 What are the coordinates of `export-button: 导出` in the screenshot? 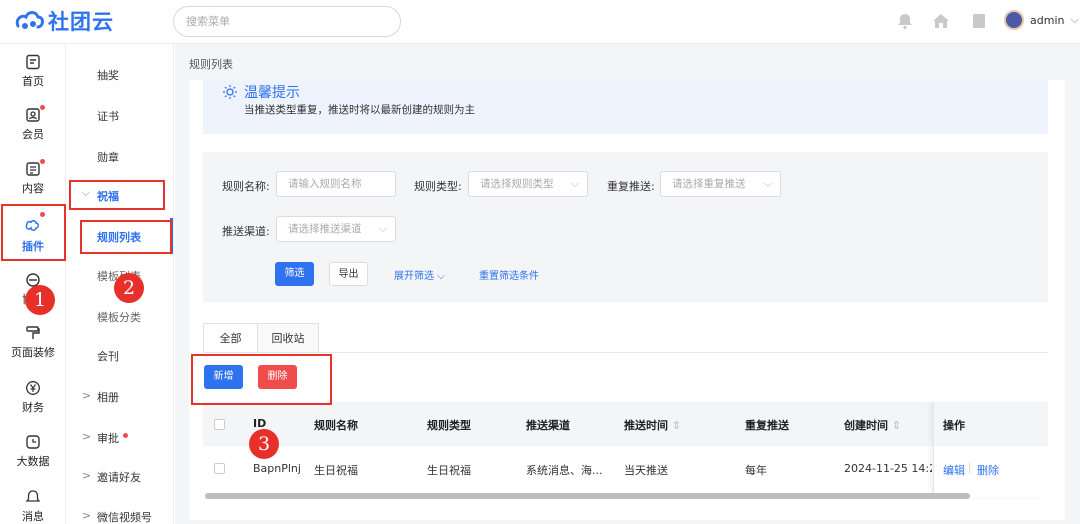 It's located at (348, 274).